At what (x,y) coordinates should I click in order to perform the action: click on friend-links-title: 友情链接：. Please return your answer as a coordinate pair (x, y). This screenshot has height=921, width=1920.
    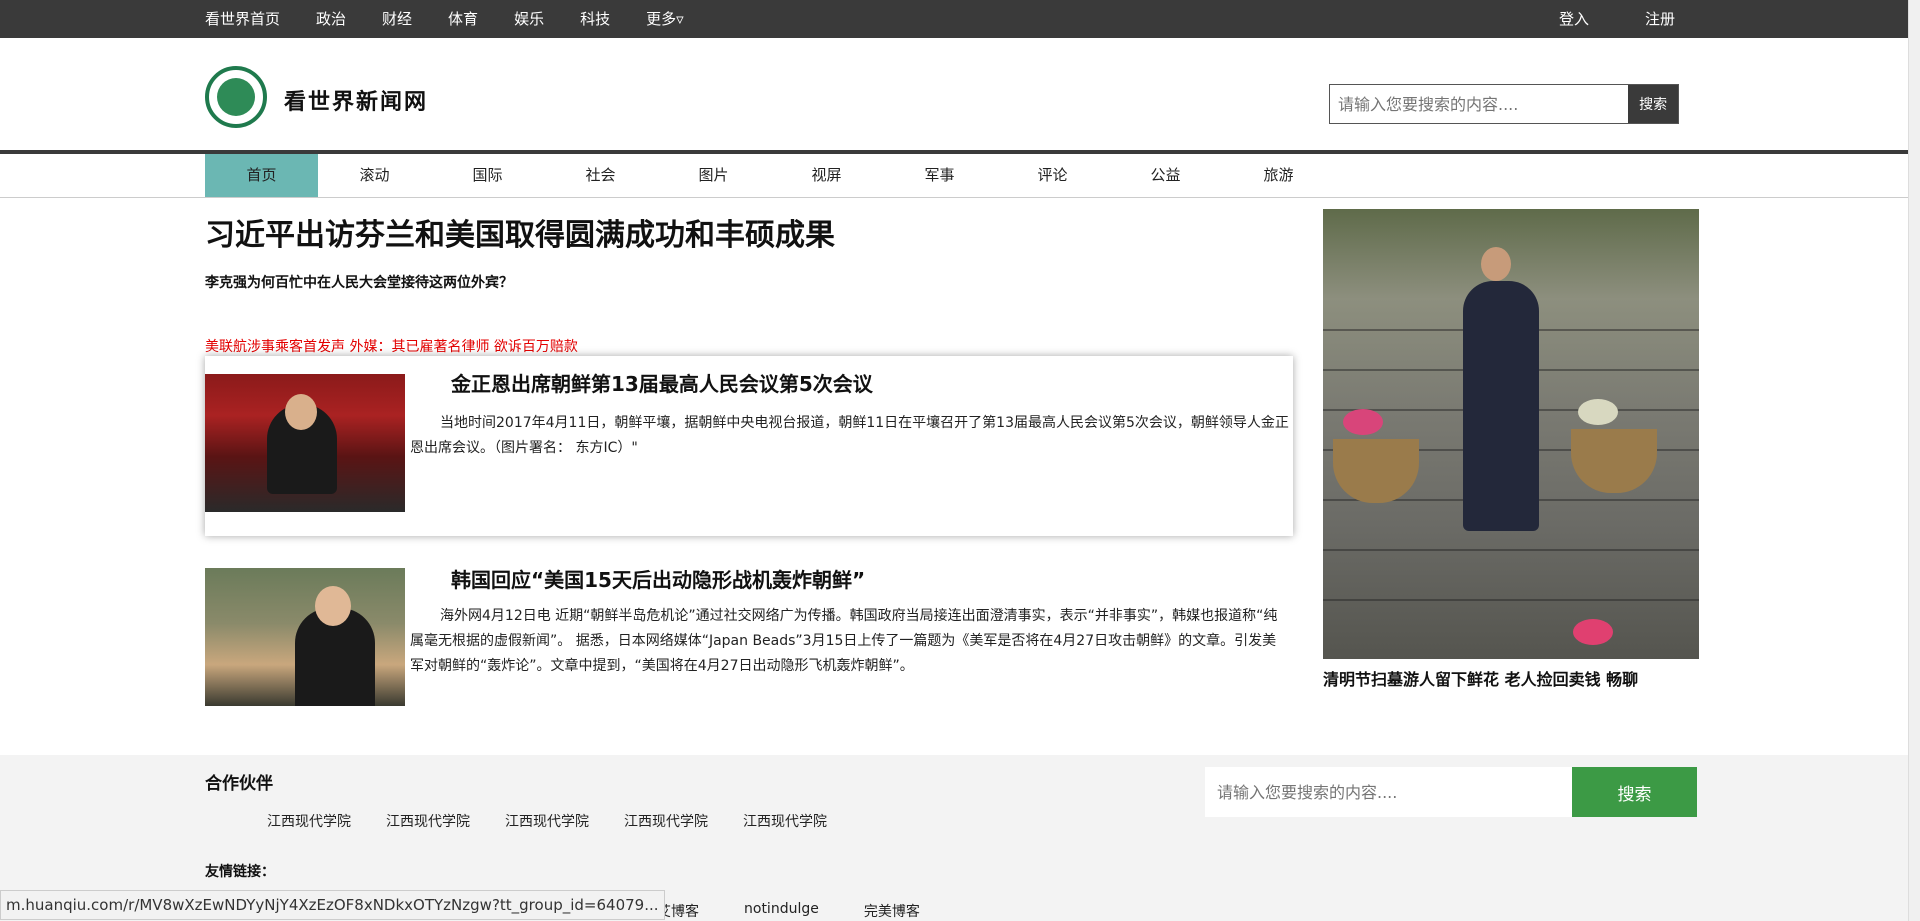
    Looking at the image, I should click on (240, 872).